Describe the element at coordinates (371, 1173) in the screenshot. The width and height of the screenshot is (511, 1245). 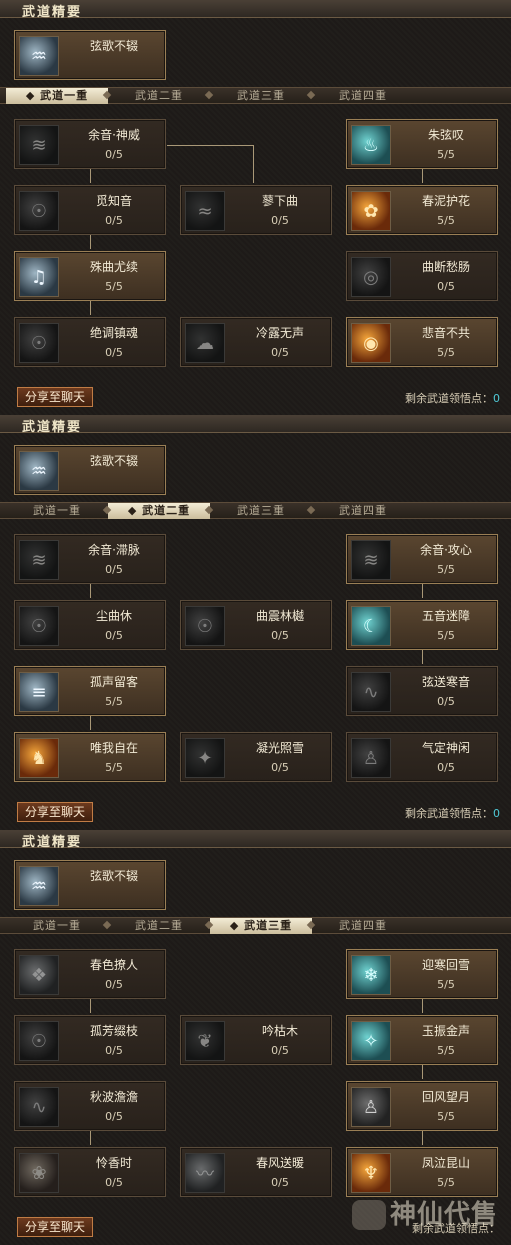
I see `phoenix-icon: ♆` at that location.